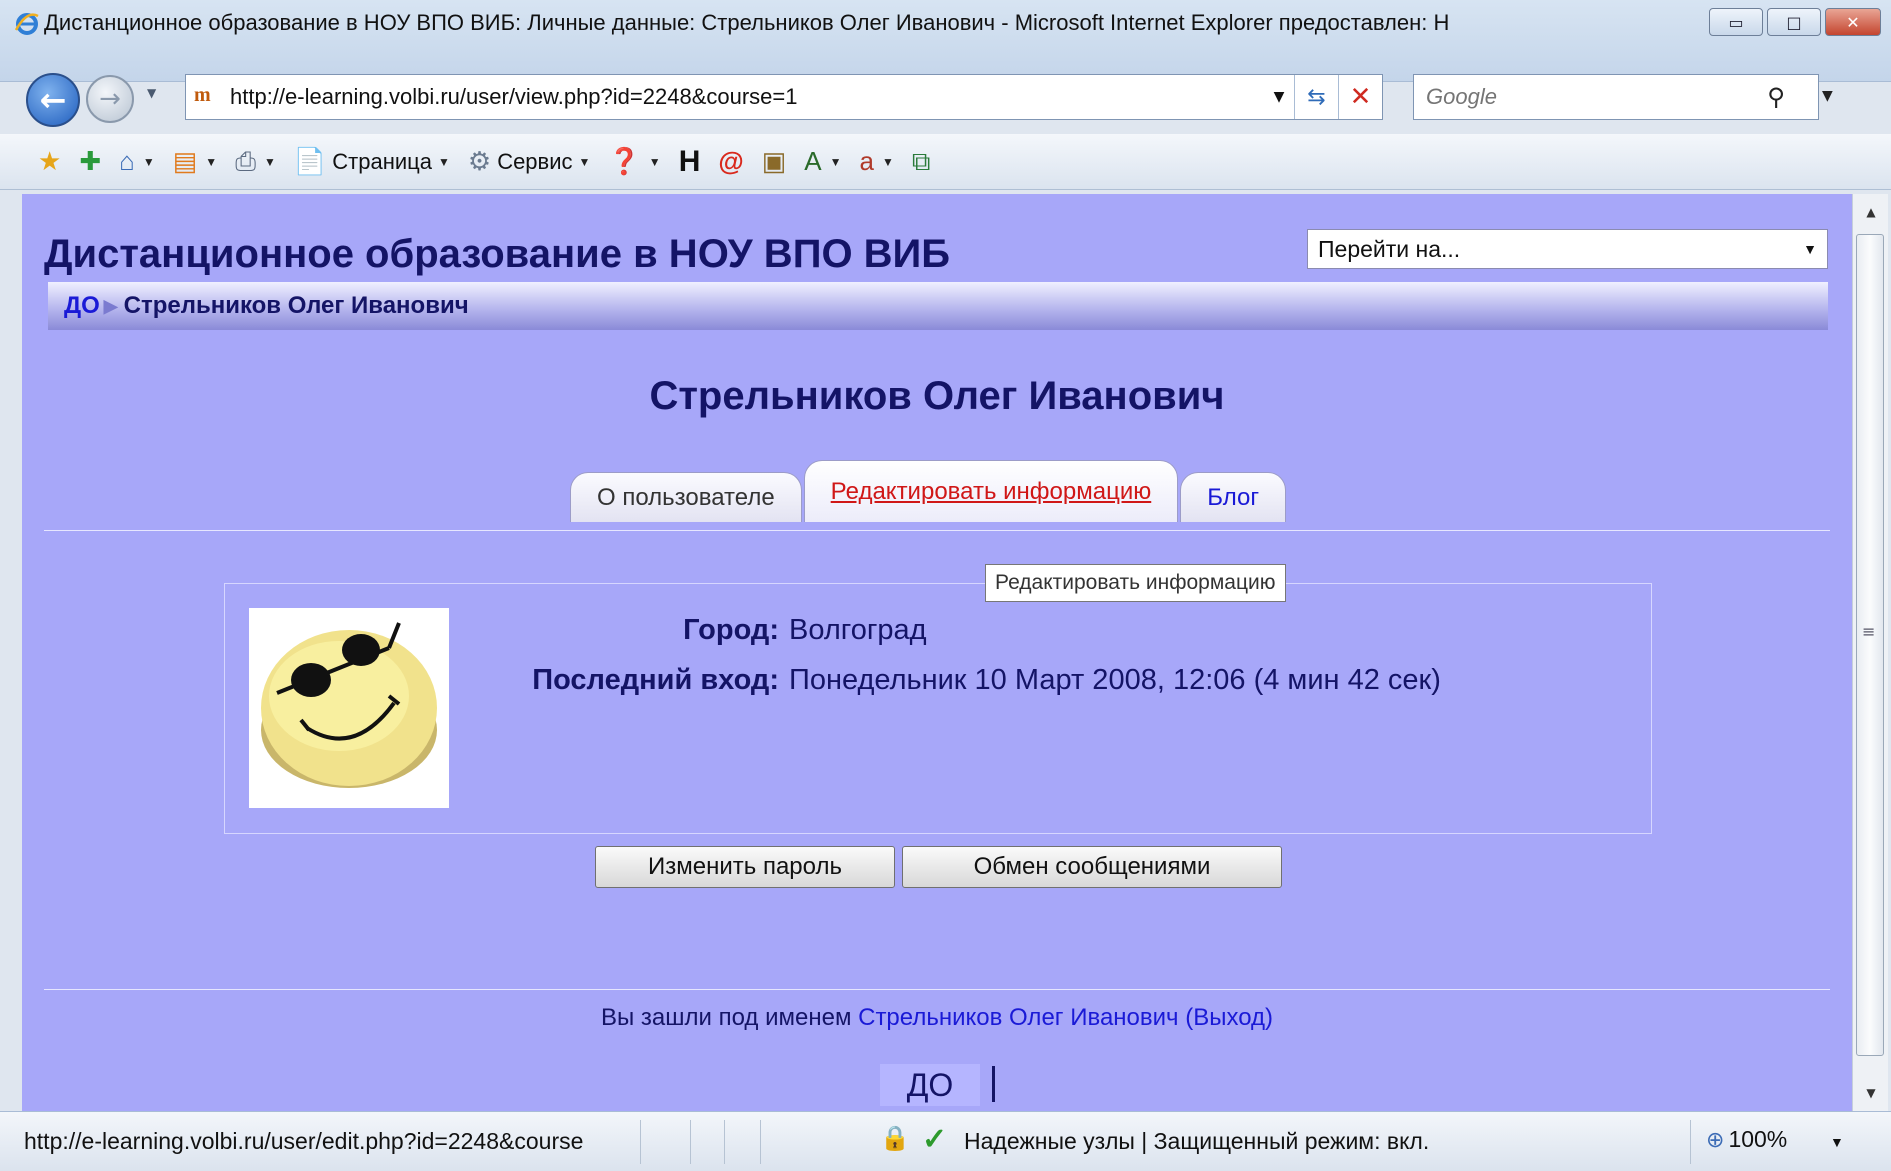 The height and width of the screenshot is (1171, 1891). Describe the element at coordinates (686, 497) in the screenshot. I see `tab-about-user: О пользователе` at that location.